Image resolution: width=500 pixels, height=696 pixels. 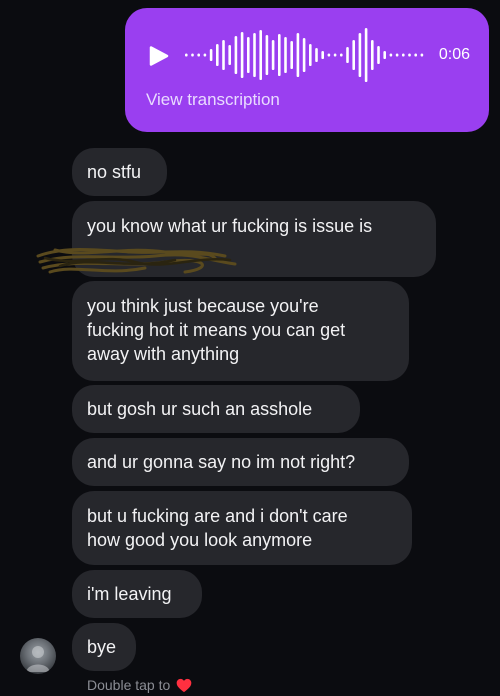 I want to click on message-bubble: bye, so click(x=104, y=647).